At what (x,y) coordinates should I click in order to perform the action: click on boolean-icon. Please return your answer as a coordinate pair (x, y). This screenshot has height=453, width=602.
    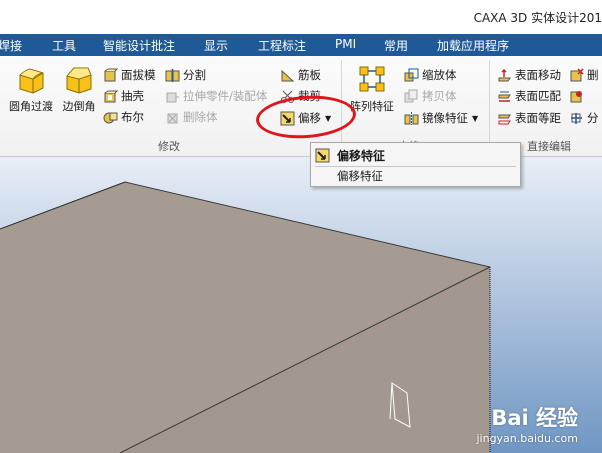
    Looking at the image, I should click on (110, 117).